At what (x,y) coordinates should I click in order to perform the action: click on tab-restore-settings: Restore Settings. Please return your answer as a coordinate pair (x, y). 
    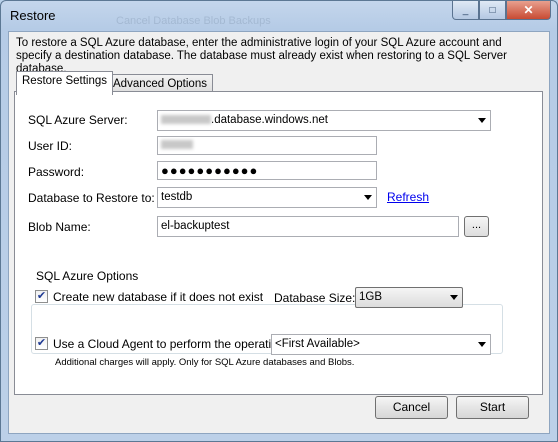
    Looking at the image, I should click on (65, 83).